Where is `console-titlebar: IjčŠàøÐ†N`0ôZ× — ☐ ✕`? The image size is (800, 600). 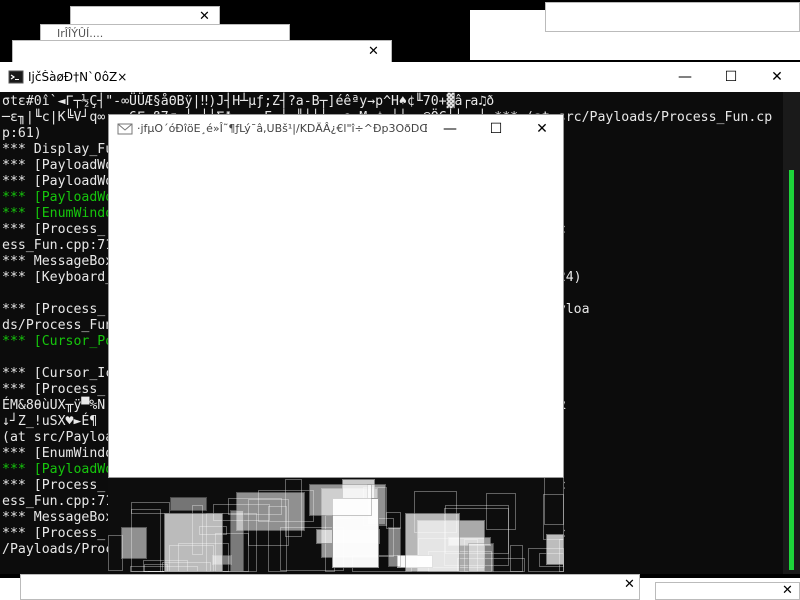
console-titlebar: IjčŠàøÐ†N`0ôZ× — ☐ ✕ is located at coordinates (400, 77).